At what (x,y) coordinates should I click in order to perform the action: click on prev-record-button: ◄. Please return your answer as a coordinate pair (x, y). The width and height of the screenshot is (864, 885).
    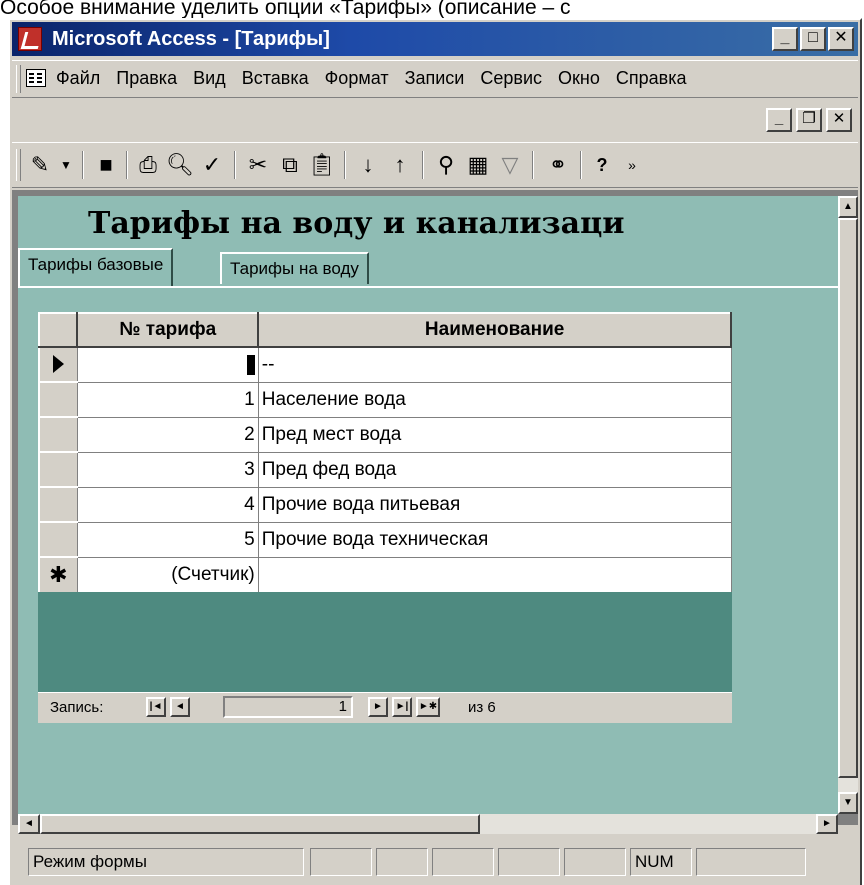
    Looking at the image, I should click on (180, 707).